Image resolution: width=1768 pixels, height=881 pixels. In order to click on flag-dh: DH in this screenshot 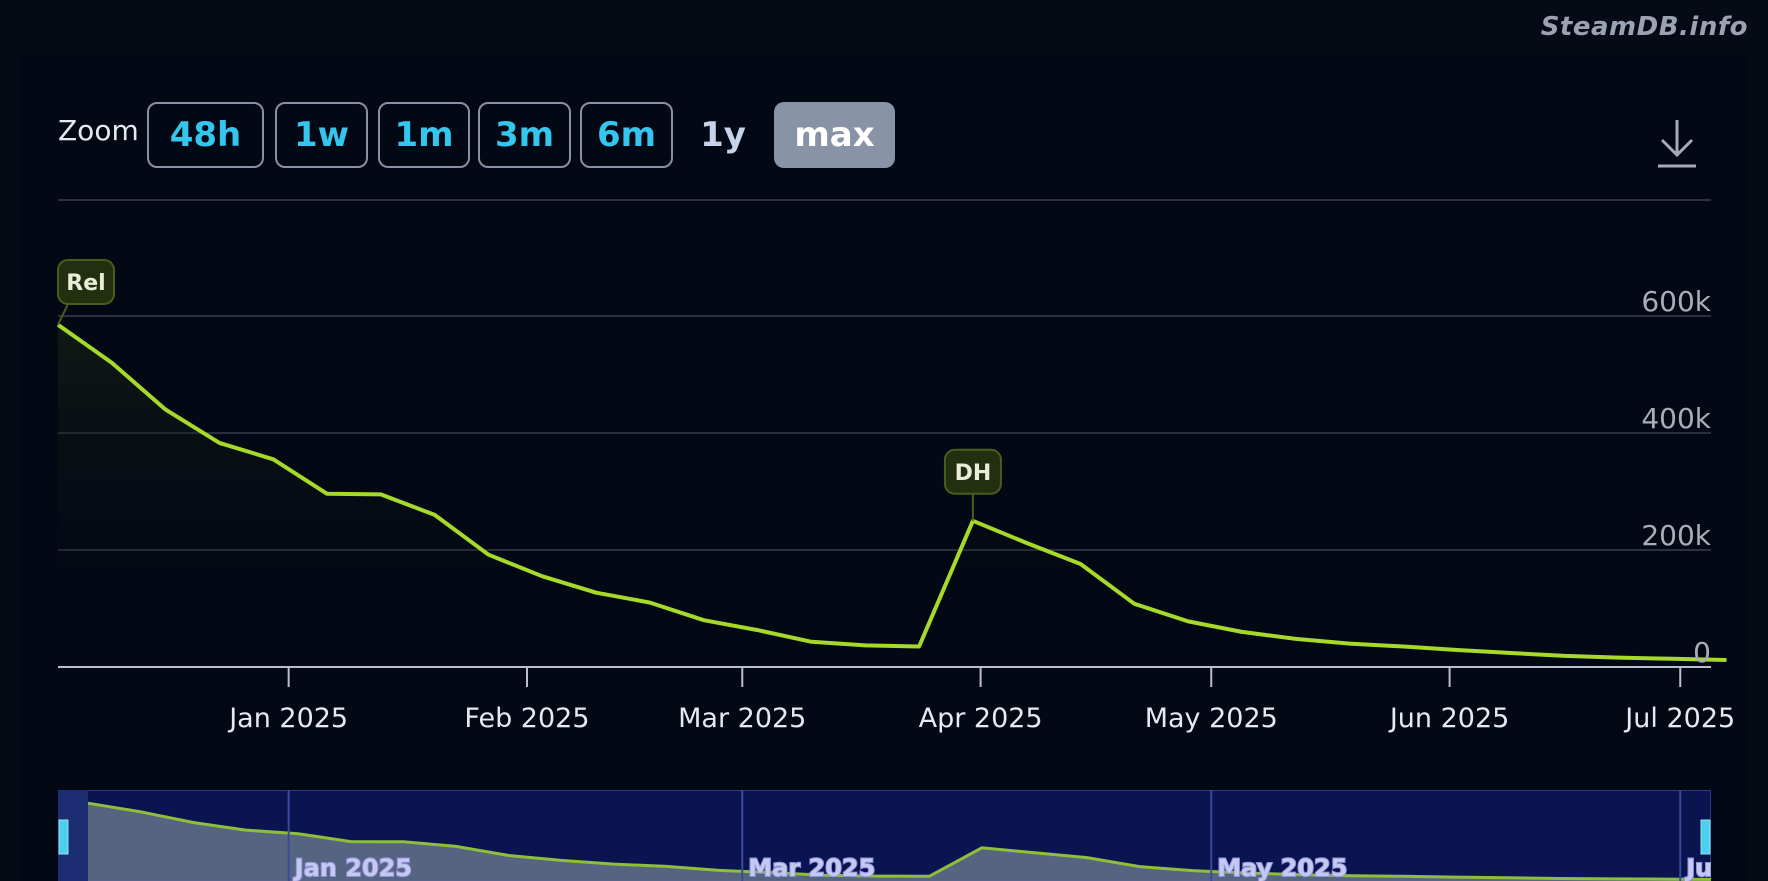, I will do `click(972, 484)`.